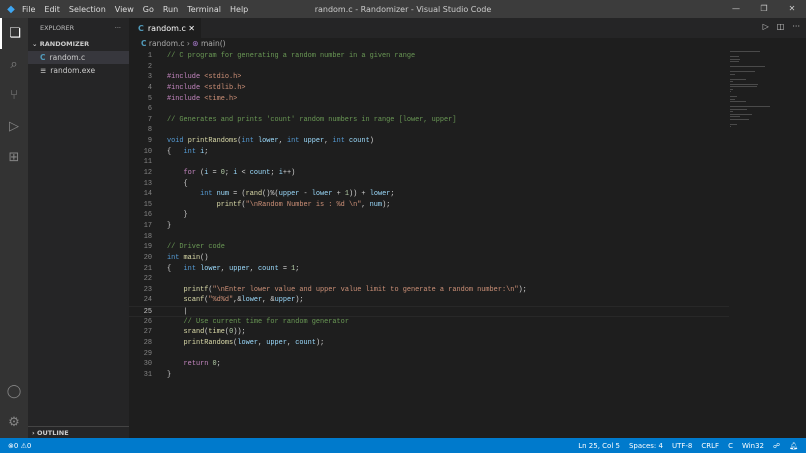  Describe the element at coordinates (429, 279) in the screenshot. I see `code-line: 22` at that location.